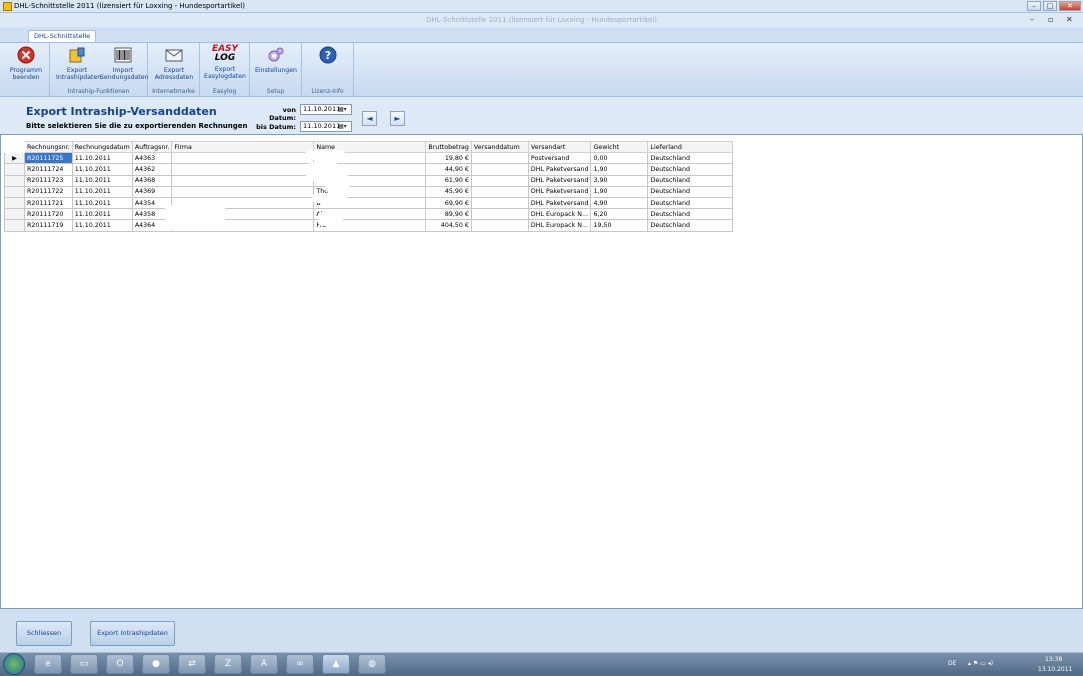 Image resolution: width=1083 pixels, height=676 pixels. What do you see at coordinates (448, 203) in the screenshot?
I see `cell: 69,90 €` at bounding box center [448, 203].